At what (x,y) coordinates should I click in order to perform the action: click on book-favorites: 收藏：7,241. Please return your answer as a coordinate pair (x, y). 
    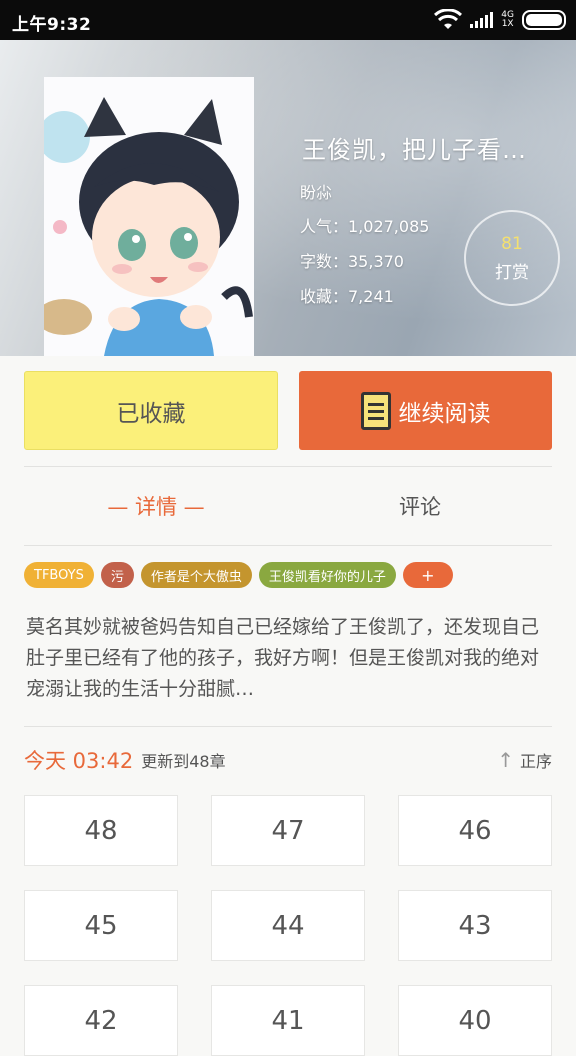
    Looking at the image, I should click on (347, 296).